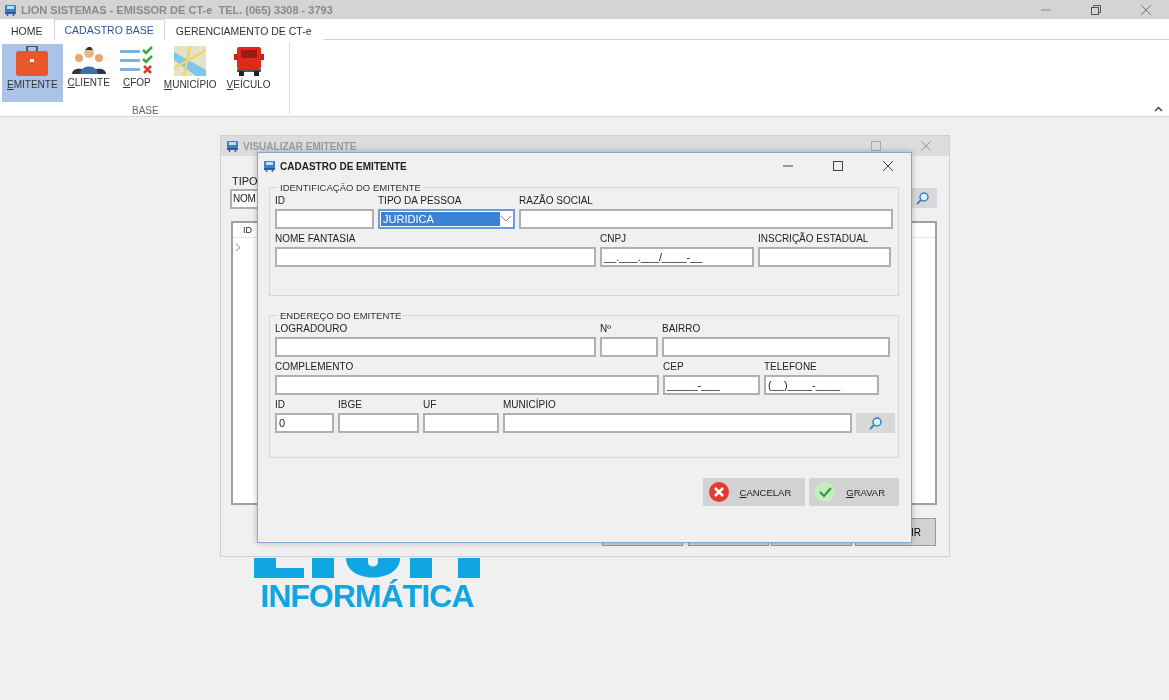  I want to click on briefcase-icon, so click(32, 61).